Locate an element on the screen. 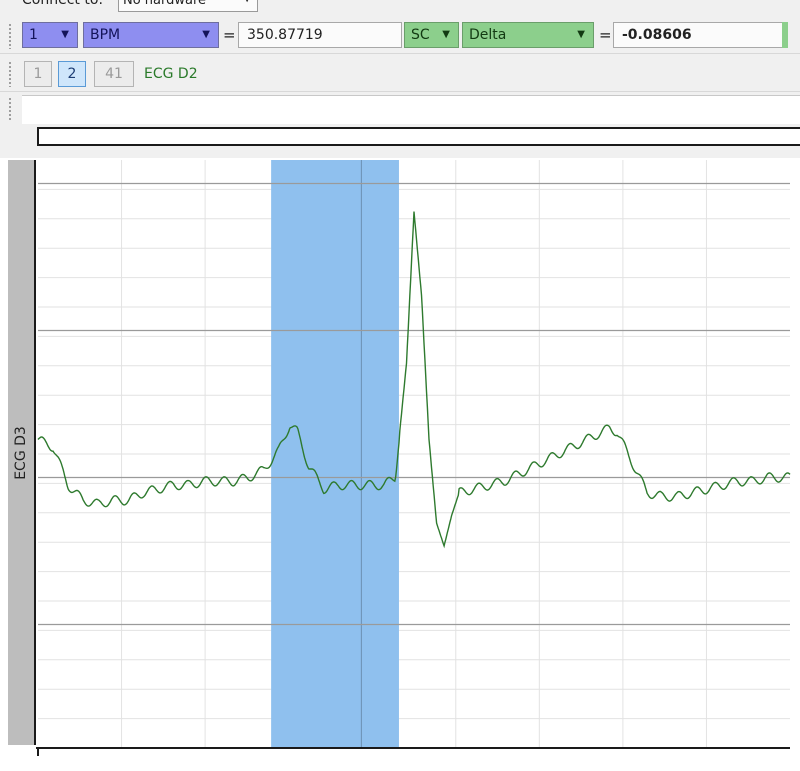  page-button-41: 41 is located at coordinates (114, 74).